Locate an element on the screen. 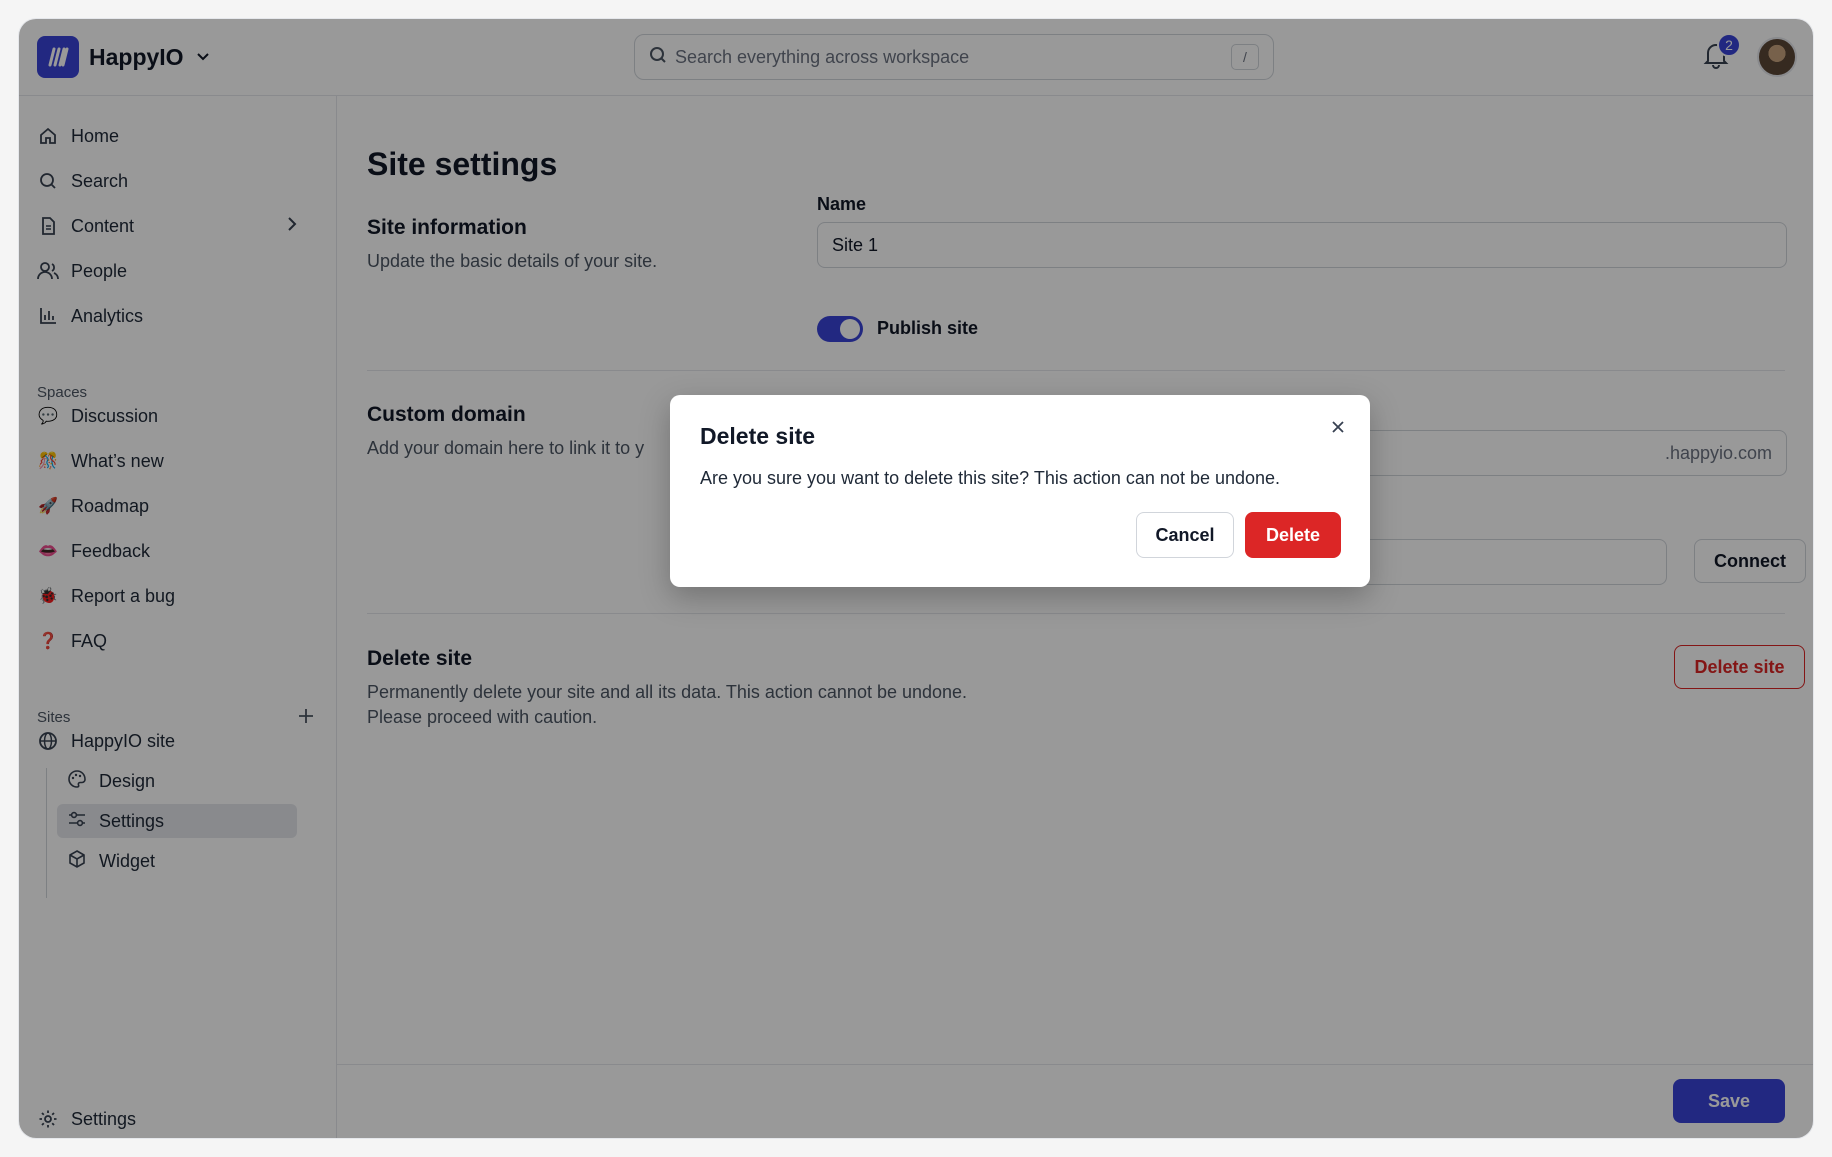 Image resolution: width=1832 pixels, height=1157 pixels. cancel-button: Cancel is located at coordinates (1185, 535).